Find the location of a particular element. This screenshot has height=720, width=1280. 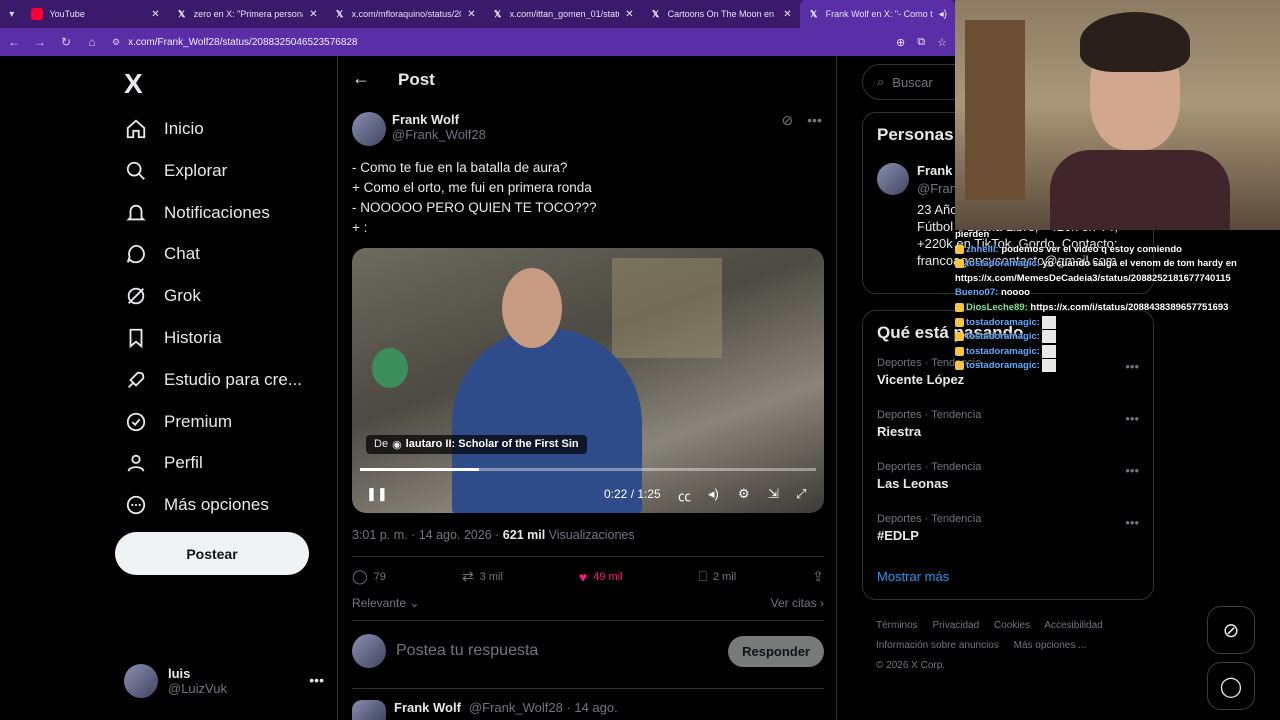

speaker-icon: ◂) is located at coordinates (943, 14).